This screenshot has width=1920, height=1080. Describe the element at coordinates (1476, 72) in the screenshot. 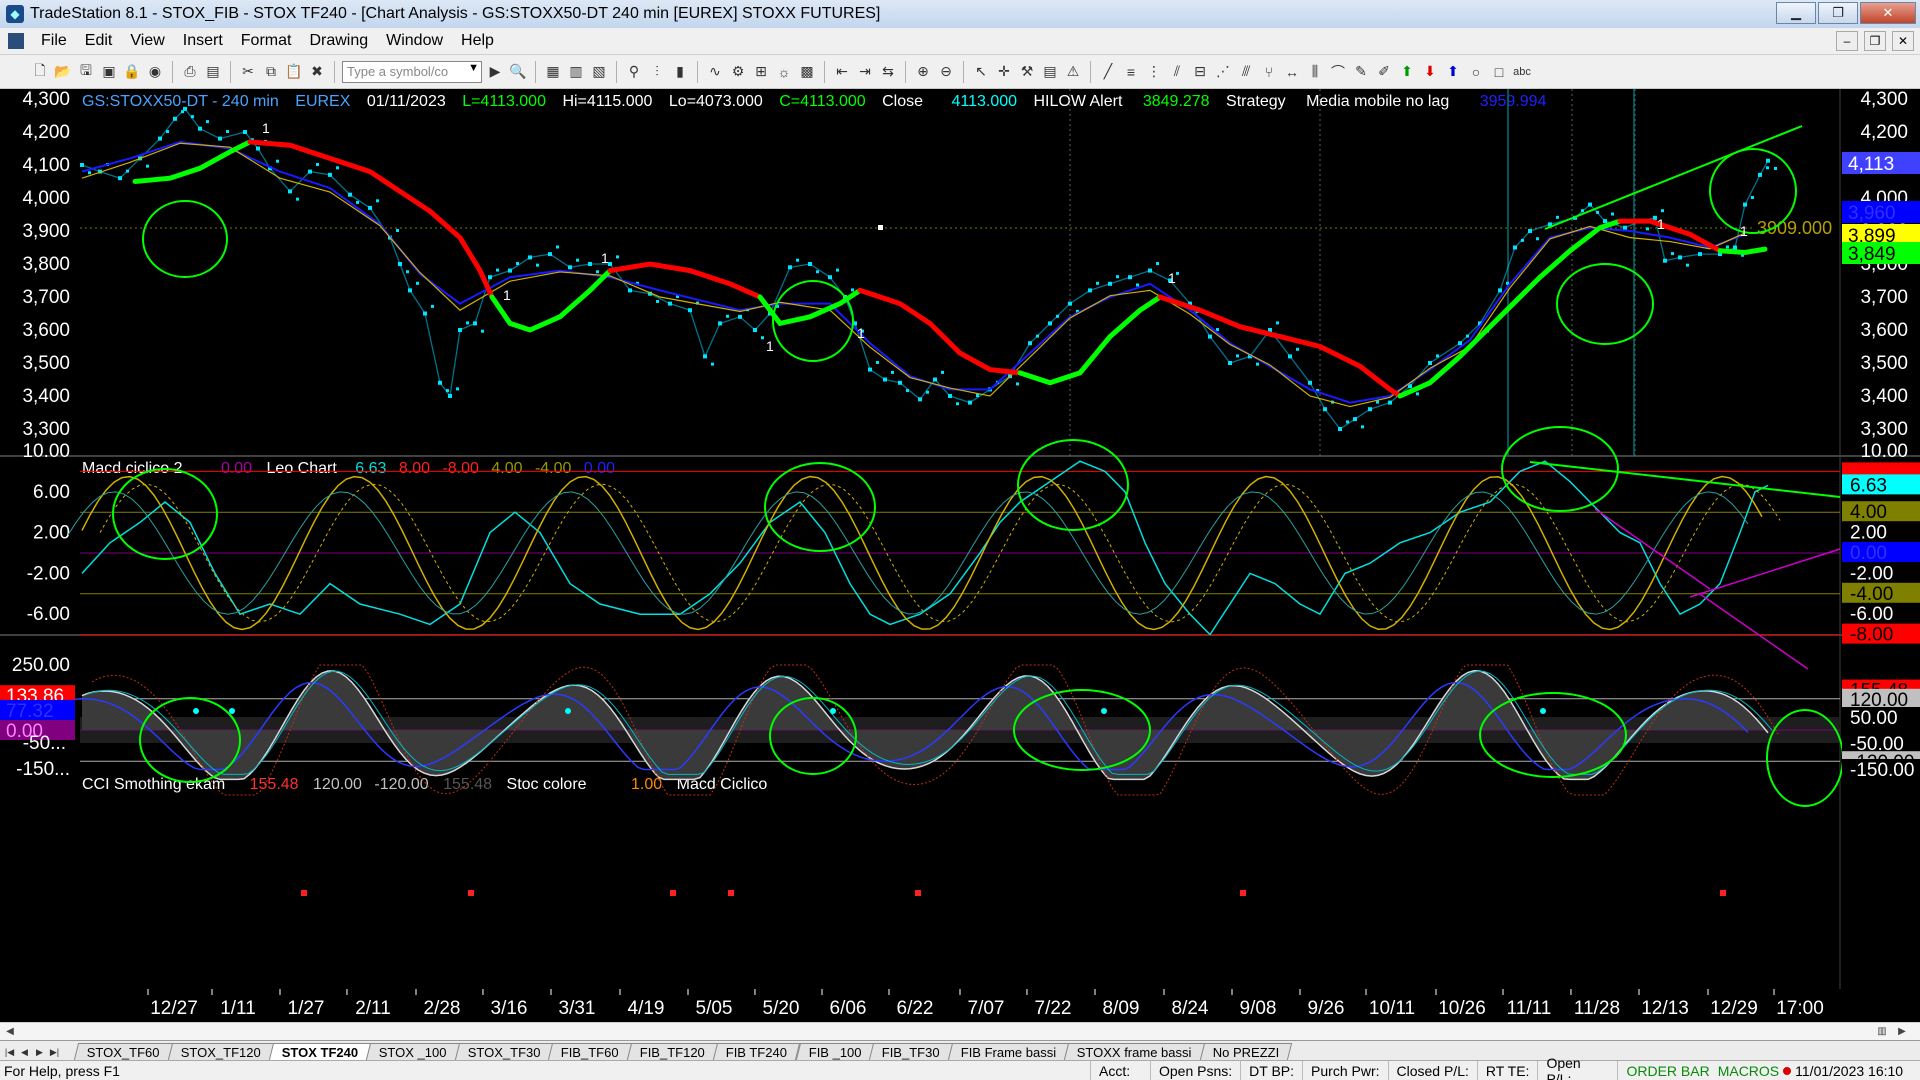

I see `ellipse-icon: ○` at that location.